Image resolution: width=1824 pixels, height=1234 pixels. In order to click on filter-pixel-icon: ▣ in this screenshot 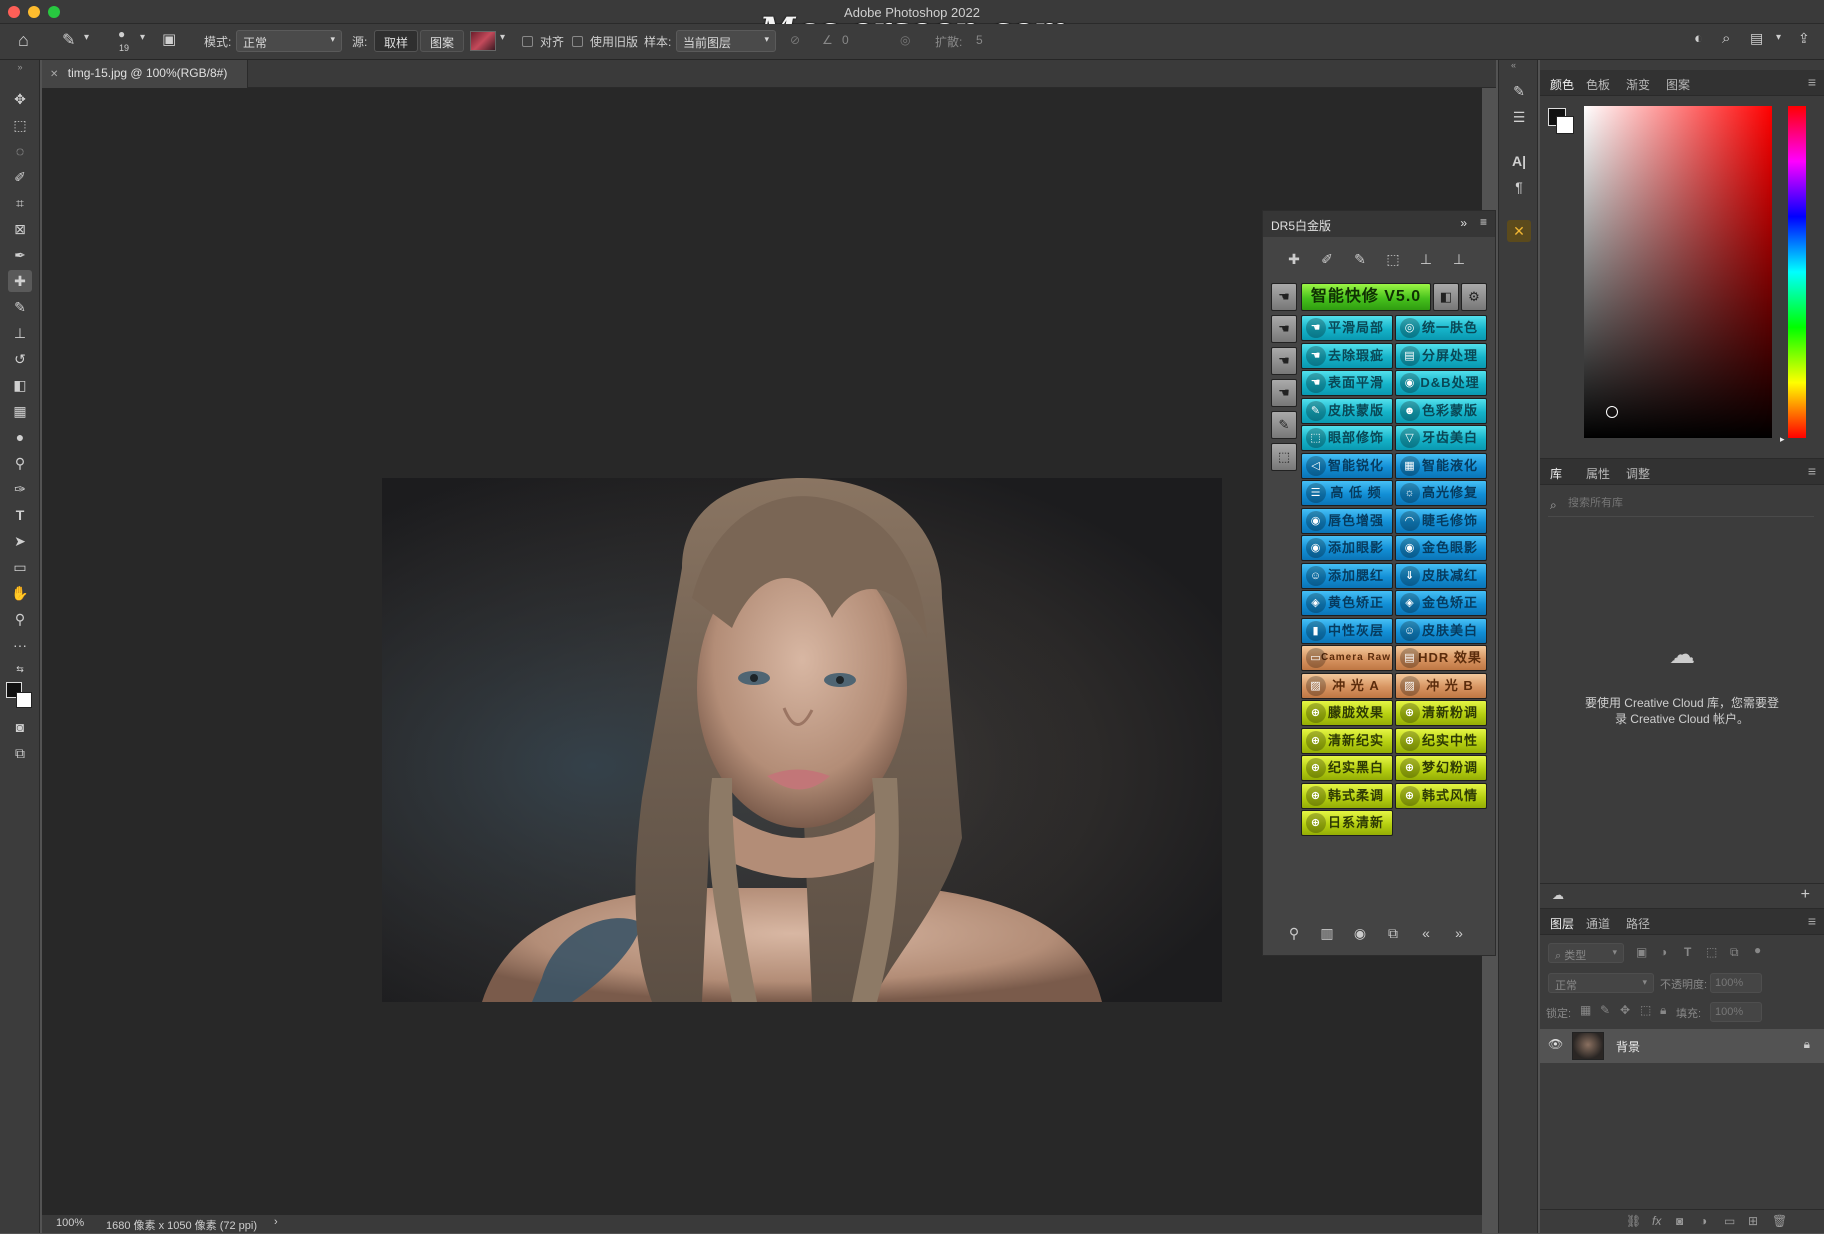, I will do `click(1641, 952)`.